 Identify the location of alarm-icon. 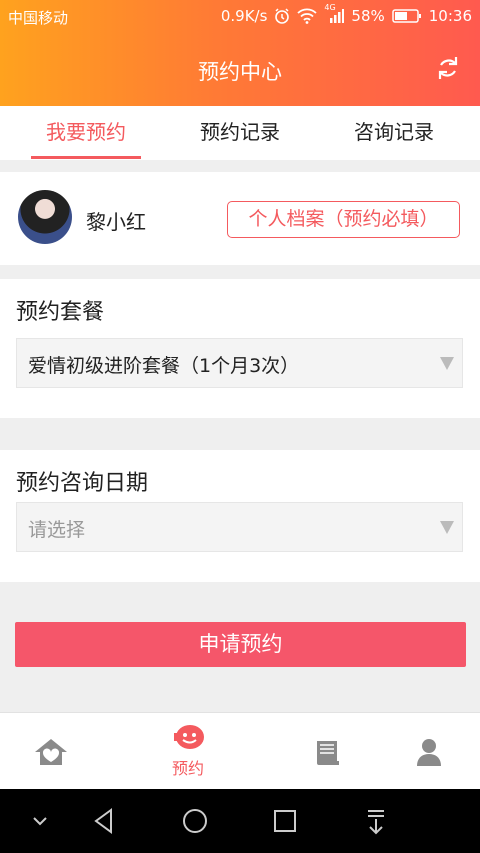
(282, 16).